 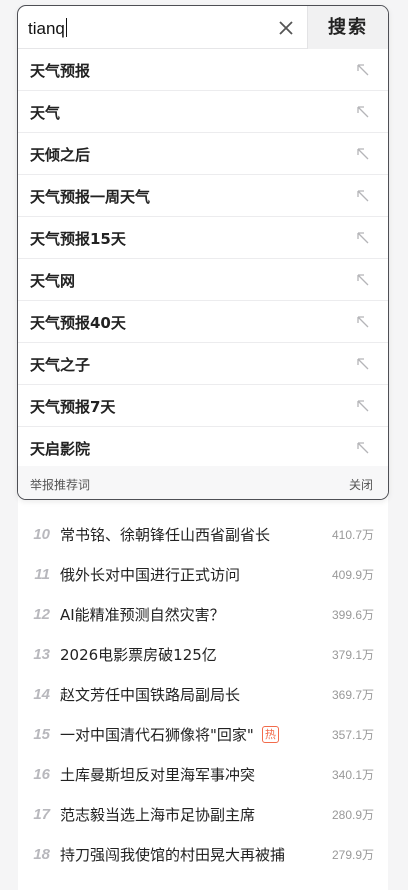 What do you see at coordinates (203, 196) in the screenshot?
I see `suggestion-item: 天气预报一周天气` at bounding box center [203, 196].